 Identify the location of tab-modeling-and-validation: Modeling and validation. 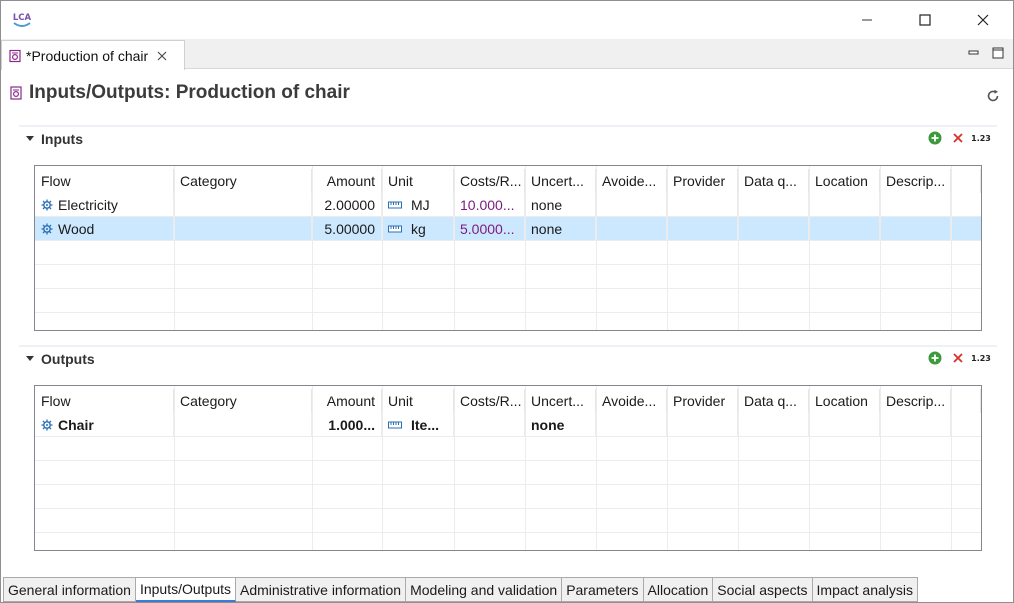
(484, 589).